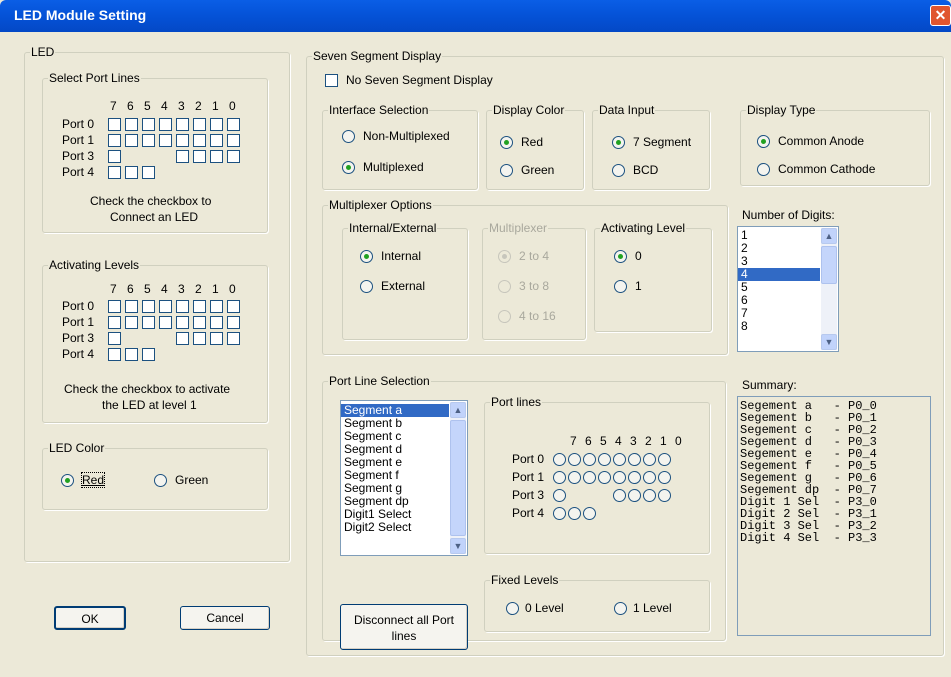 This screenshot has width=951, height=677. I want to click on mux-2to4-label: 2 to 4, so click(534, 256).